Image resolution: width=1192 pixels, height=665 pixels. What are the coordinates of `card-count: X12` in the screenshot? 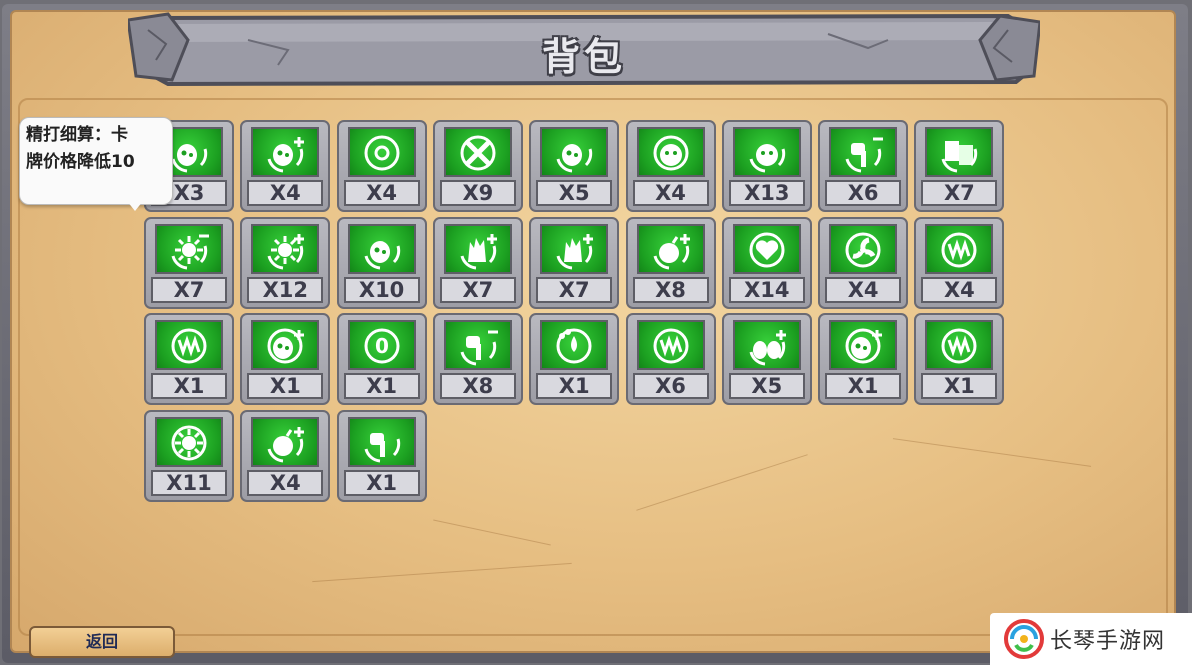 It's located at (285, 289).